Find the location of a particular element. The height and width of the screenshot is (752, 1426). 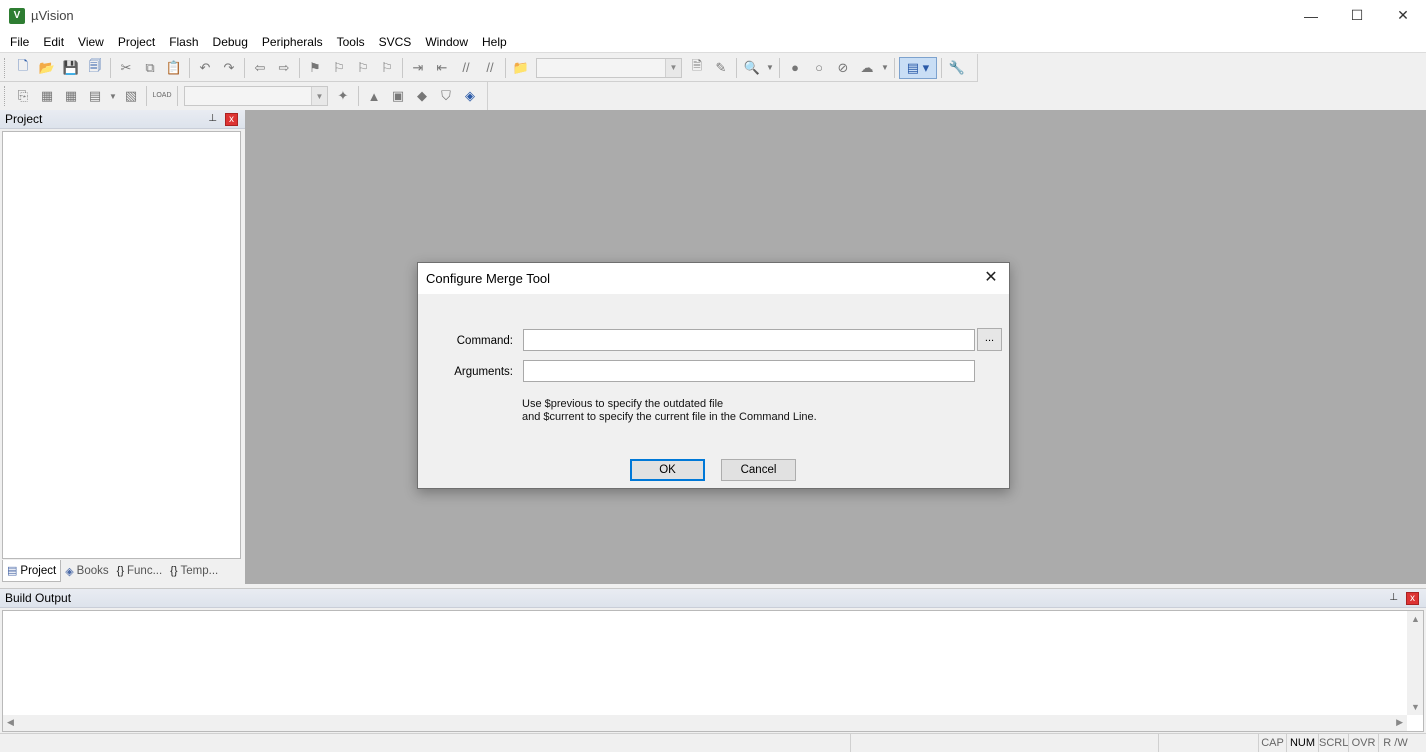

wrench-icon: 🔧 is located at coordinates (957, 68).